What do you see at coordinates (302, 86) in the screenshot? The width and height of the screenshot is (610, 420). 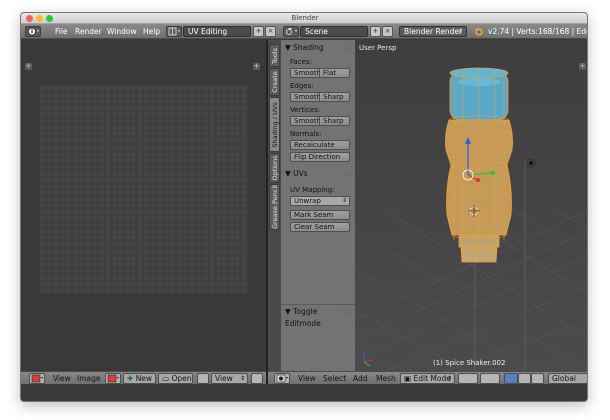 I see `edges-label: Edges:` at bounding box center [302, 86].